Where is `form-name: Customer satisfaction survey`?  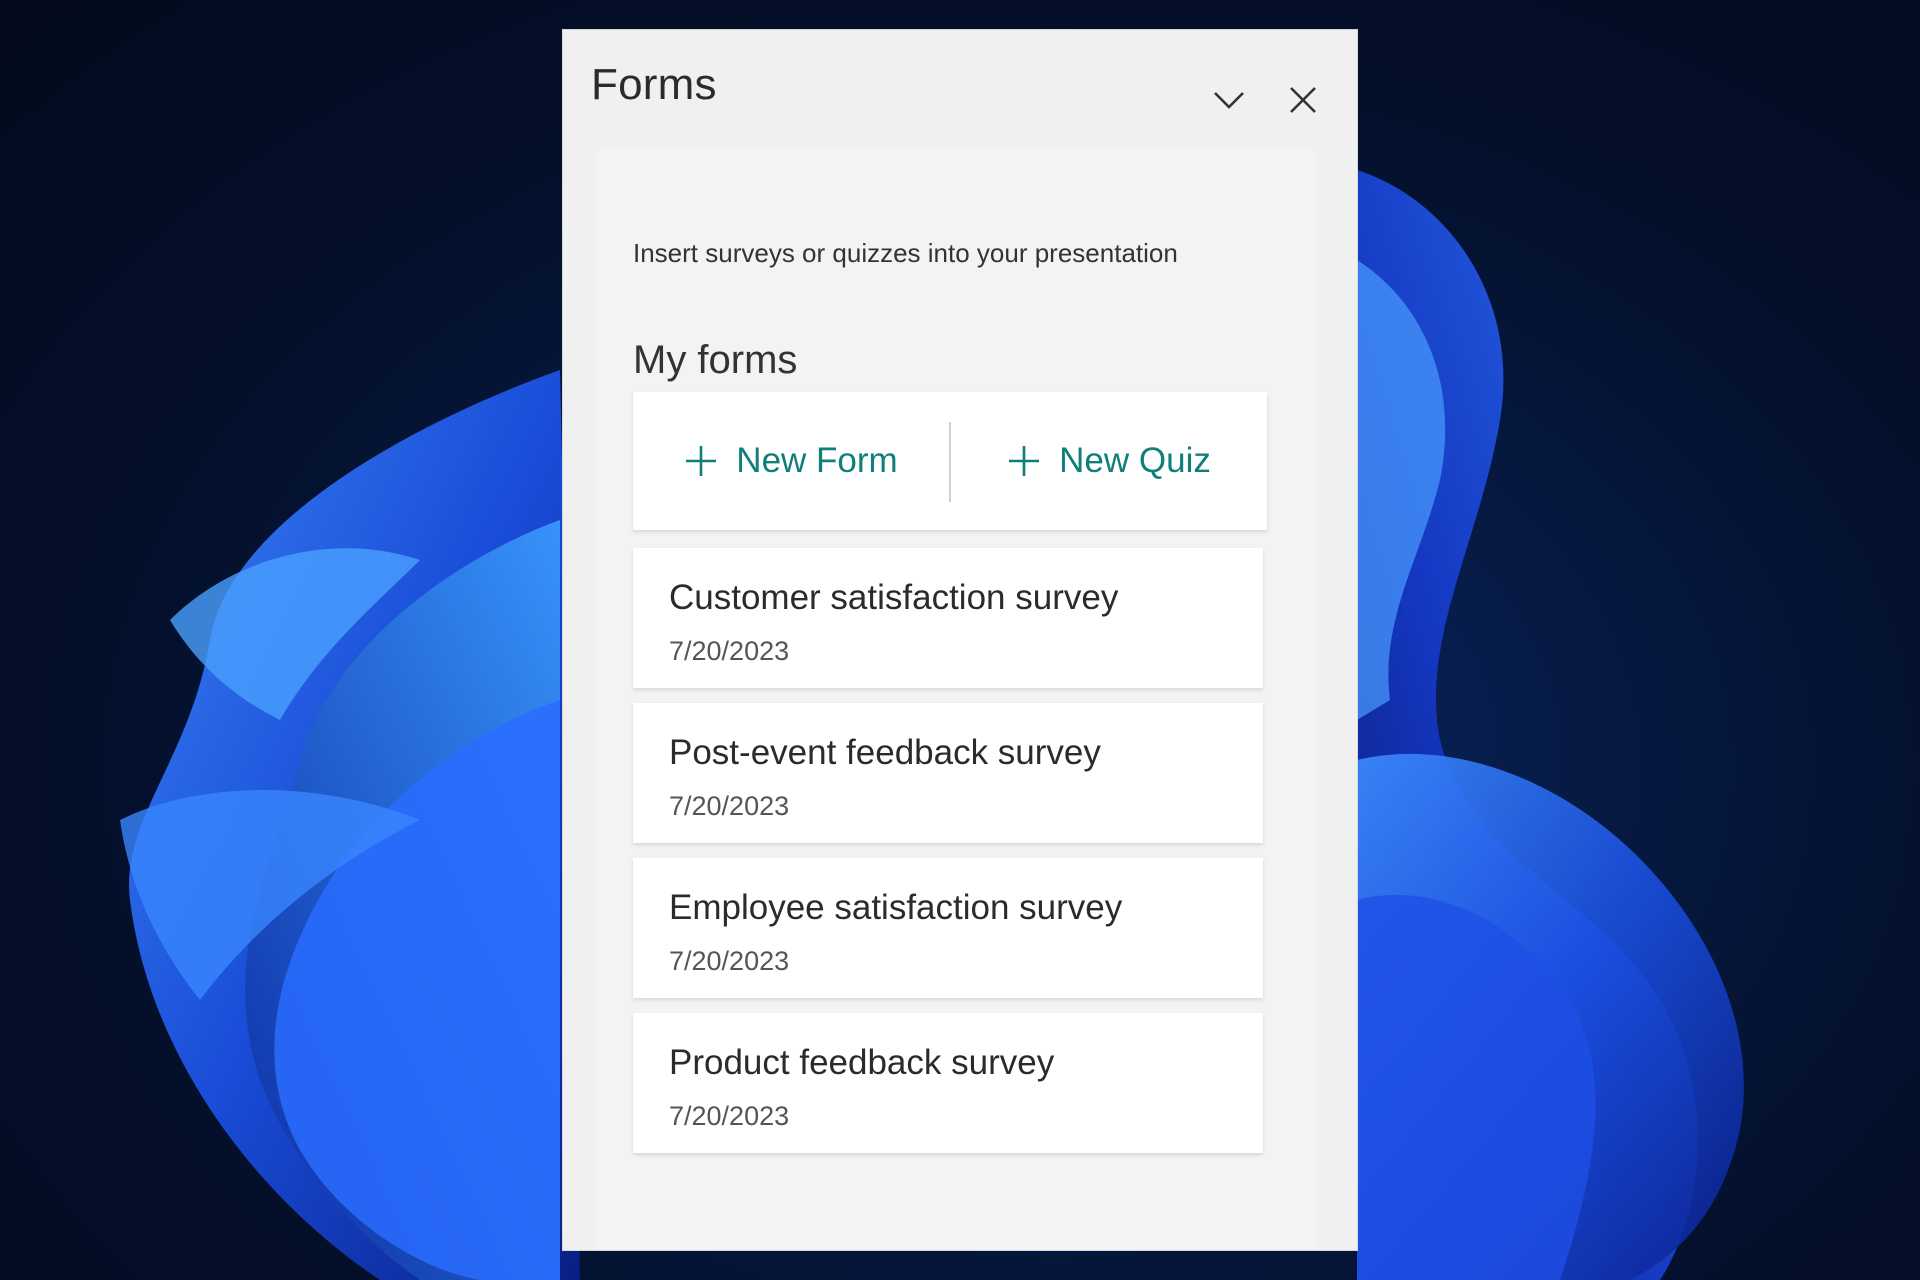
form-name: Customer satisfaction survey is located at coordinates (894, 597).